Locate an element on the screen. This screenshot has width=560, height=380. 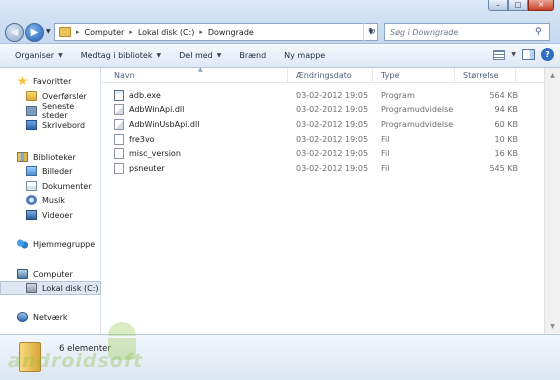
search-box: Søg i Downgrade ⚲ is located at coordinates (467, 32).